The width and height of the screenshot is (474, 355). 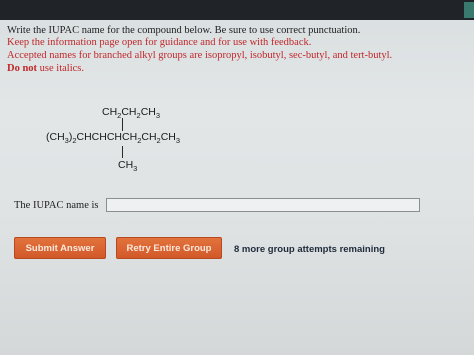 I want to click on bottom-branch-formula: CH3, so click(x=128, y=166).